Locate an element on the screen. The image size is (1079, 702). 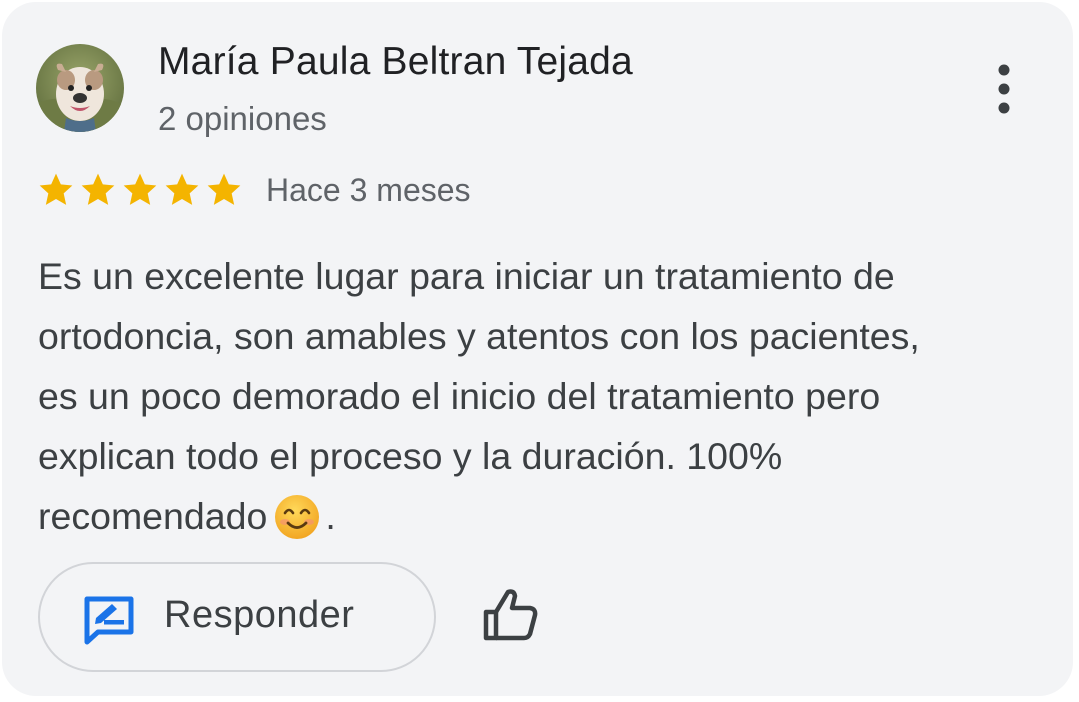
reviewer-avatar is located at coordinates (80, 88).